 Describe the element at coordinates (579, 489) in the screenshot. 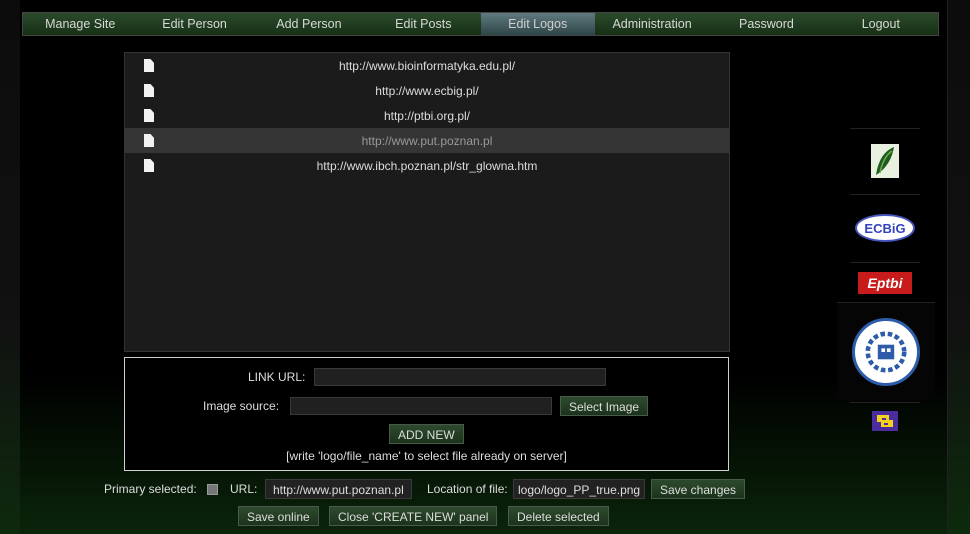

I see `file-location-field: logo/logo_PP_true.png` at that location.